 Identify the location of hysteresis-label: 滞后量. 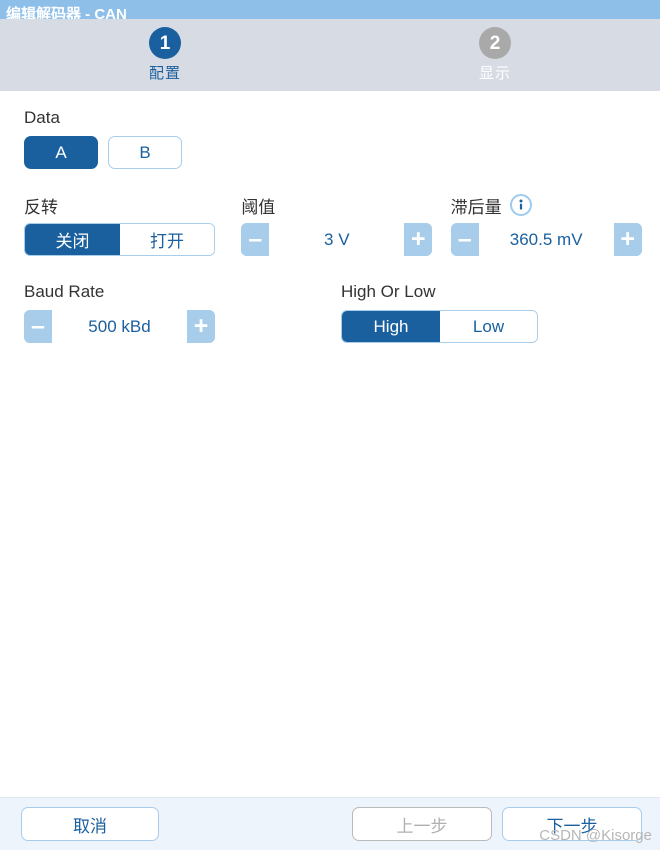
(555, 205).